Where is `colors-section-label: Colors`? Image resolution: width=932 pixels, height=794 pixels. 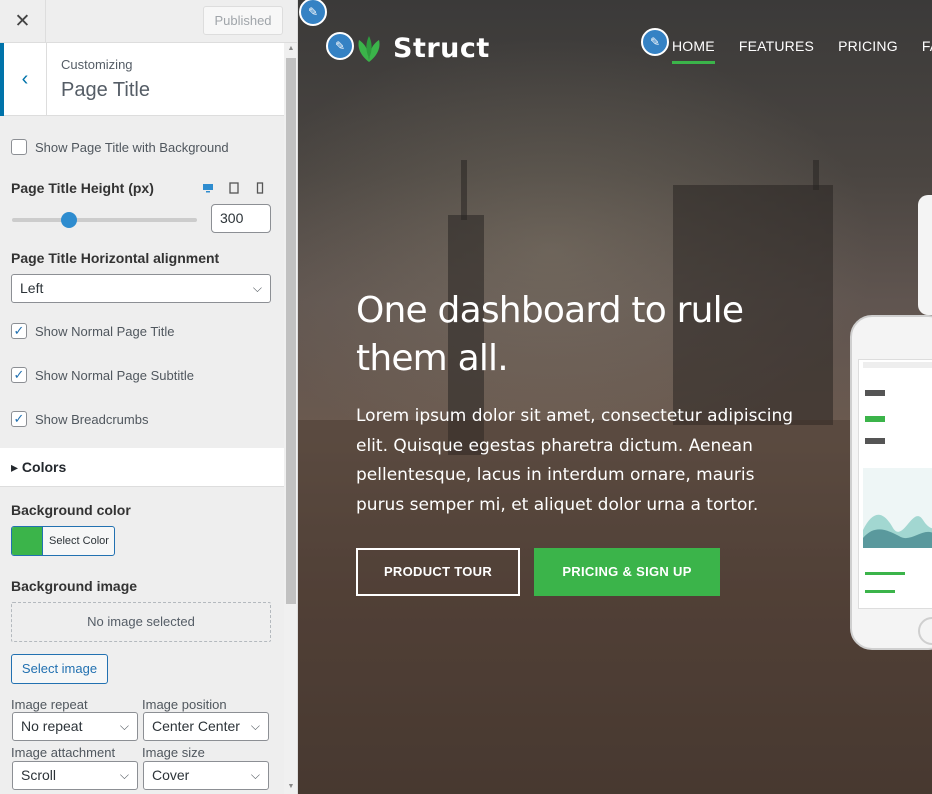
colors-section-label: Colors is located at coordinates (44, 467).